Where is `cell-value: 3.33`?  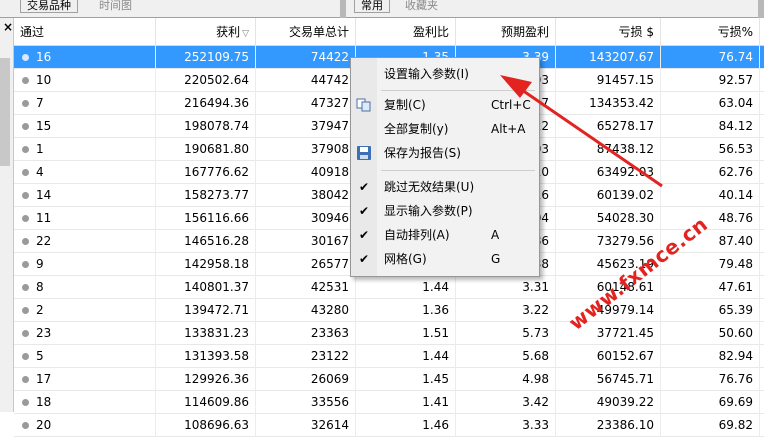 cell-value: 3.33 is located at coordinates (535, 425).